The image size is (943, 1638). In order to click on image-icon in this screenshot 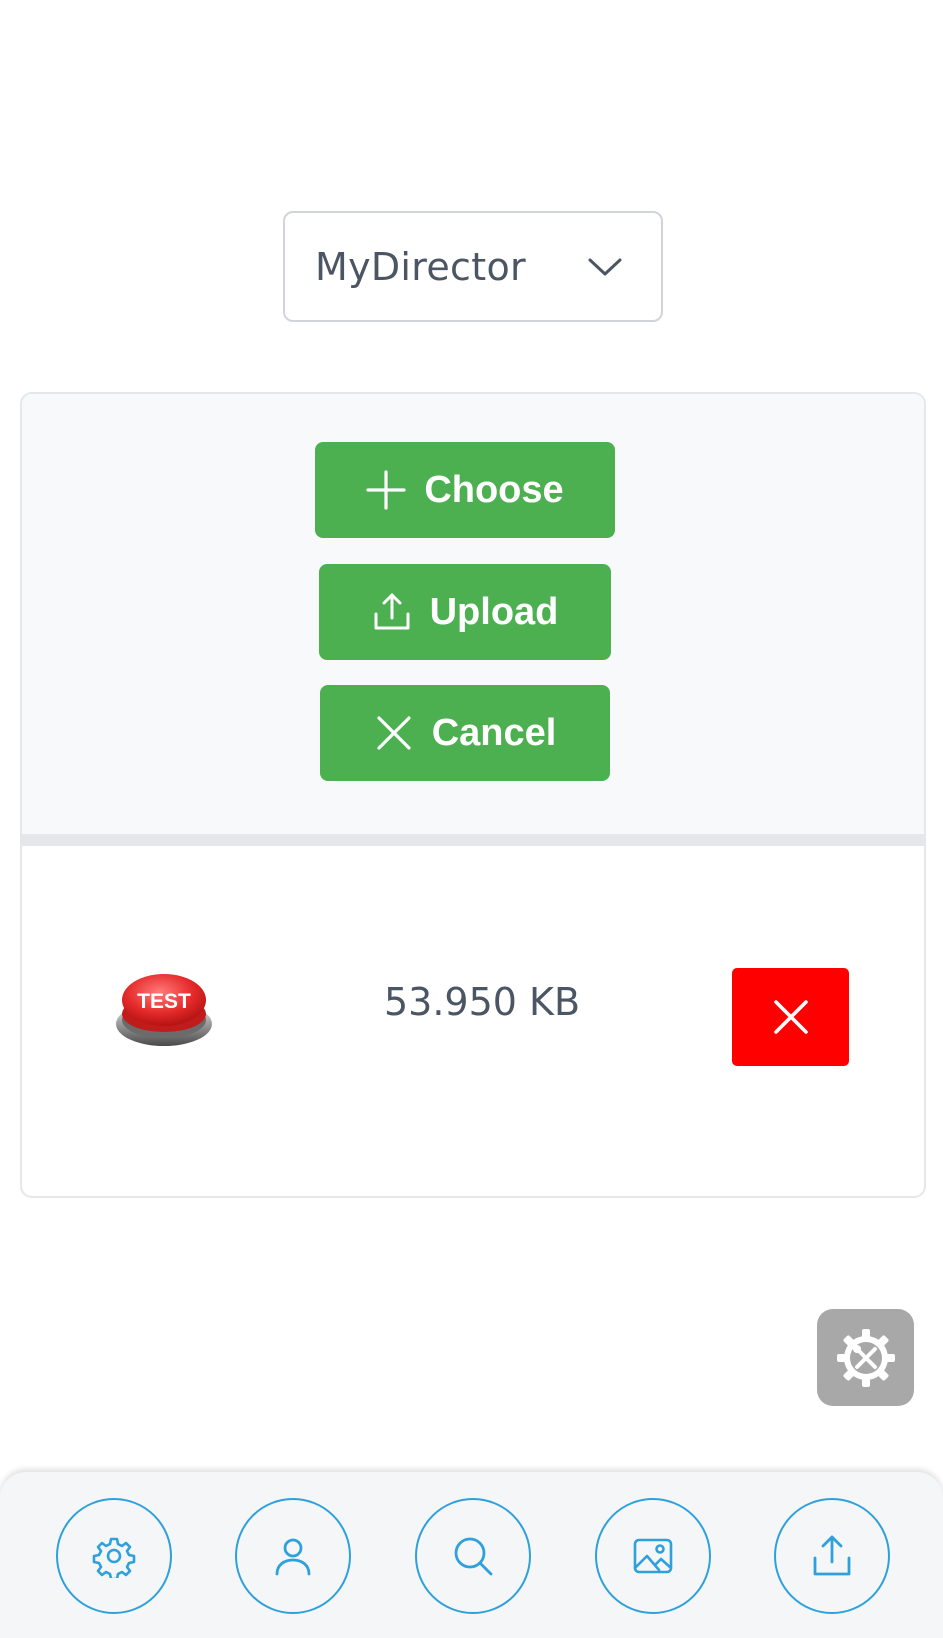, I will do `click(653, 1556)`.